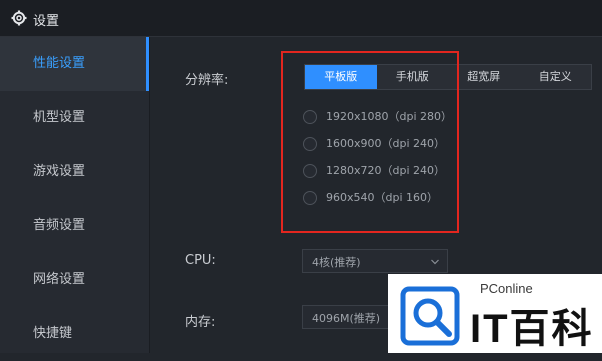 Image resolution: width=602 pixels, height=361 pixels. What do you see at coordinates (484, 77) in the screenshot?
I see `tab-ultrawide: 超宽屏` at bounding box center [484, 77].